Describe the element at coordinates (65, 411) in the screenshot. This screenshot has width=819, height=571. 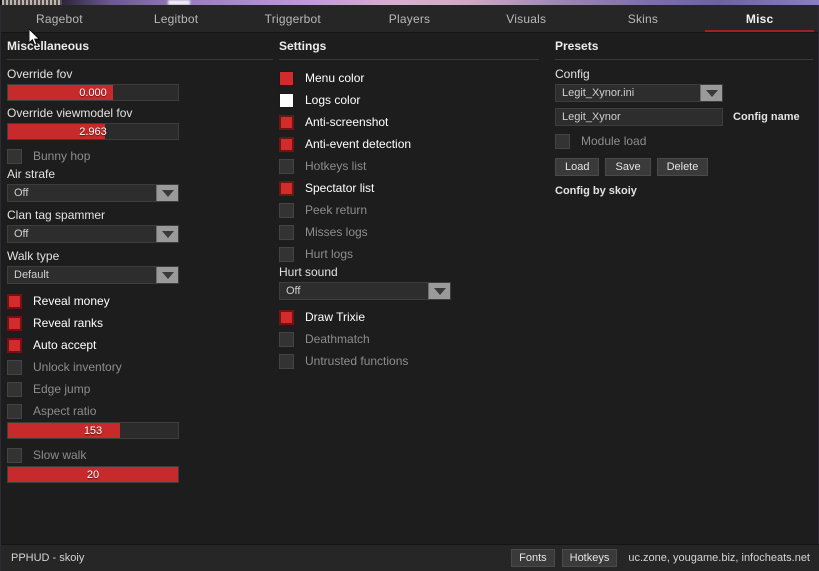
I see `checkbox-label: Aspect ratio` at that location.